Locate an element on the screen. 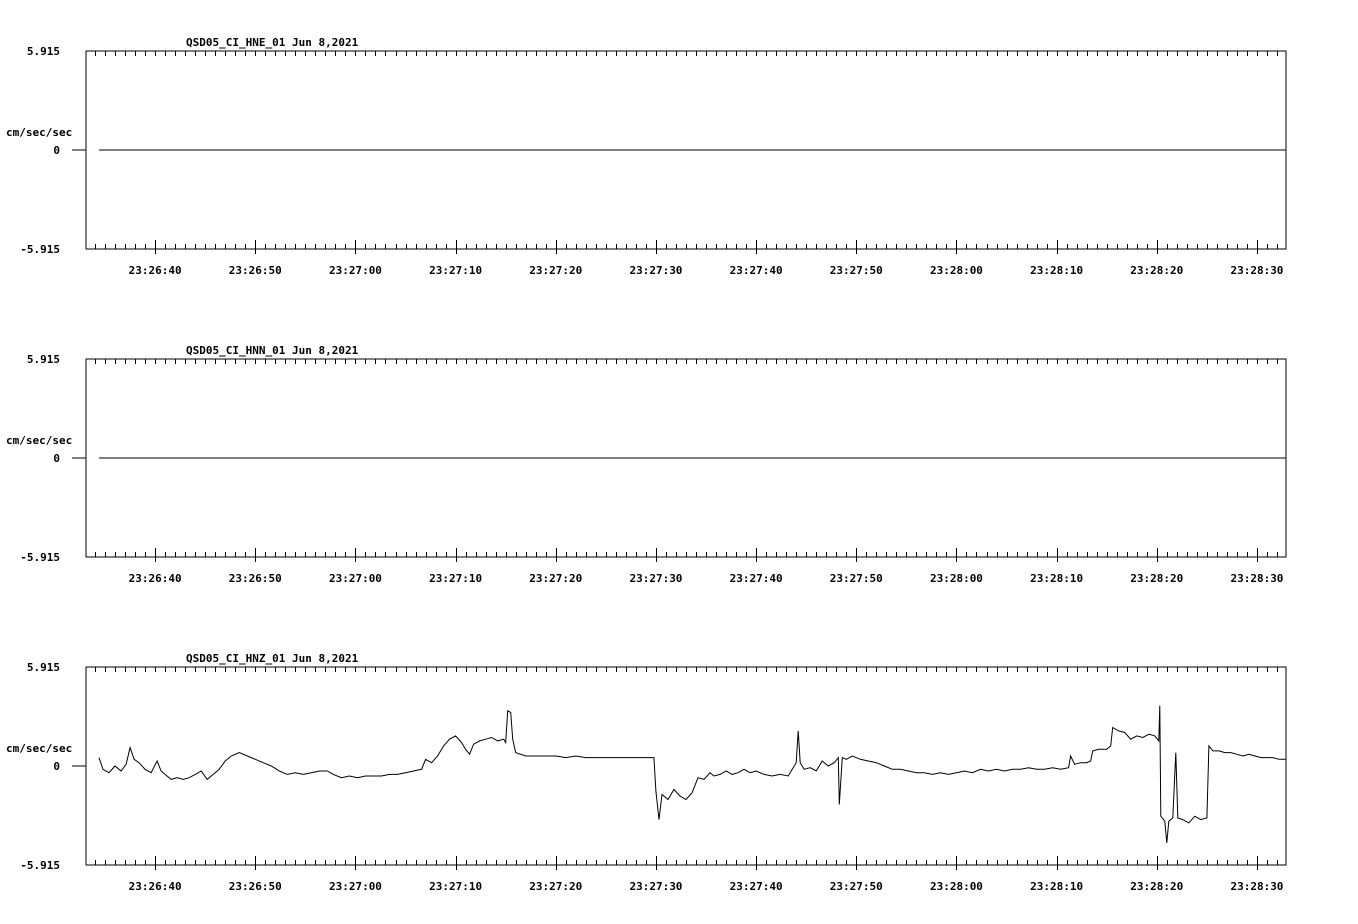  channel-title: QSD05_CI_HNZ_01 Jun 8,2021 is located at coordinates (272, 658).